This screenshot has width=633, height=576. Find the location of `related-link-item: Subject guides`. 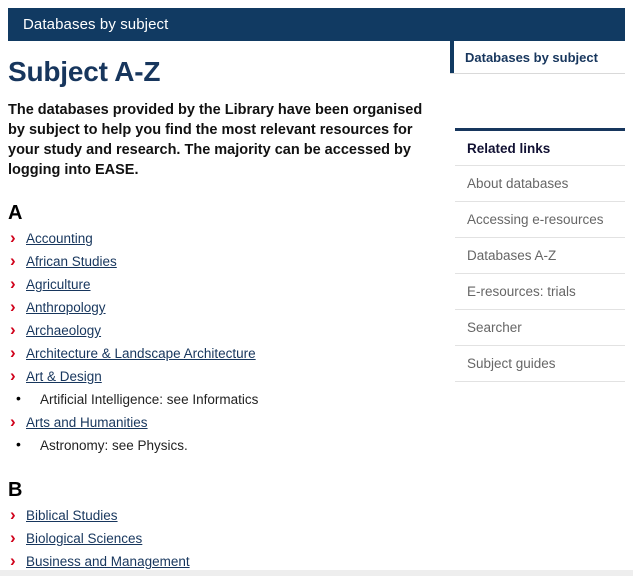

related-link-item: Subject guides is located at coordinates (540, 364).